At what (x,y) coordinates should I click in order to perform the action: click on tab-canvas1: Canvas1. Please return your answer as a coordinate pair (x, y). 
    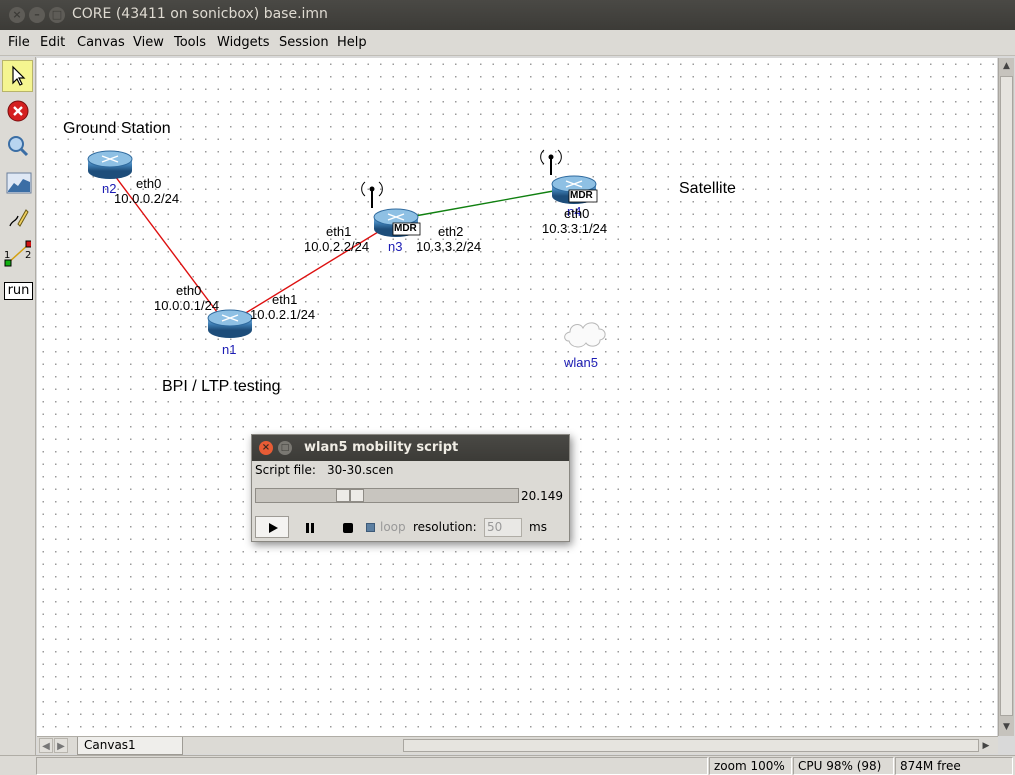
    Looking at the image, I should click on (130, 746).